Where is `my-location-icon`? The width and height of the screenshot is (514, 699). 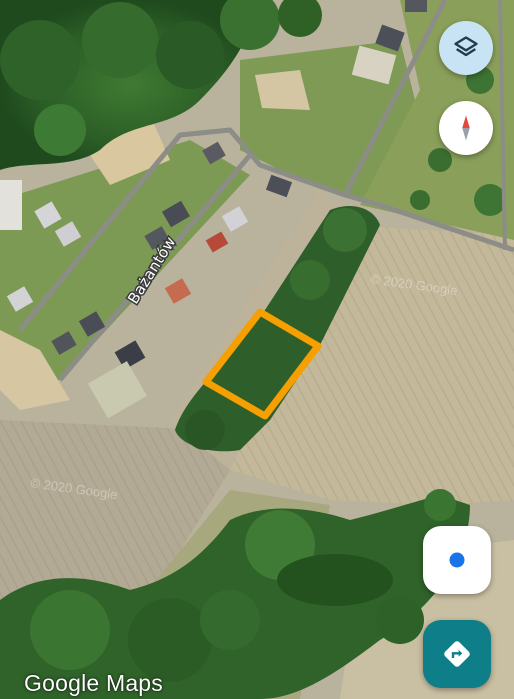 my-location-icon is located at coordinates (457, 560).